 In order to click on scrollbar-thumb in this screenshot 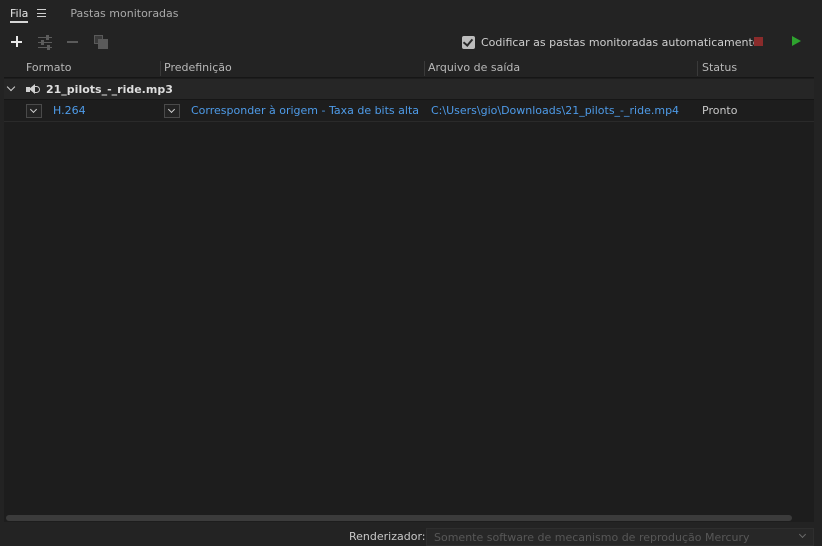, I will do `click(399, 518)`.